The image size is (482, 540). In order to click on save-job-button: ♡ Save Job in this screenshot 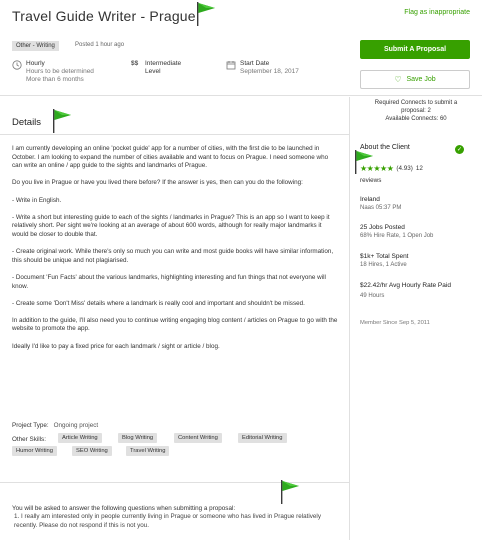, I will do `click(415, 79)`.